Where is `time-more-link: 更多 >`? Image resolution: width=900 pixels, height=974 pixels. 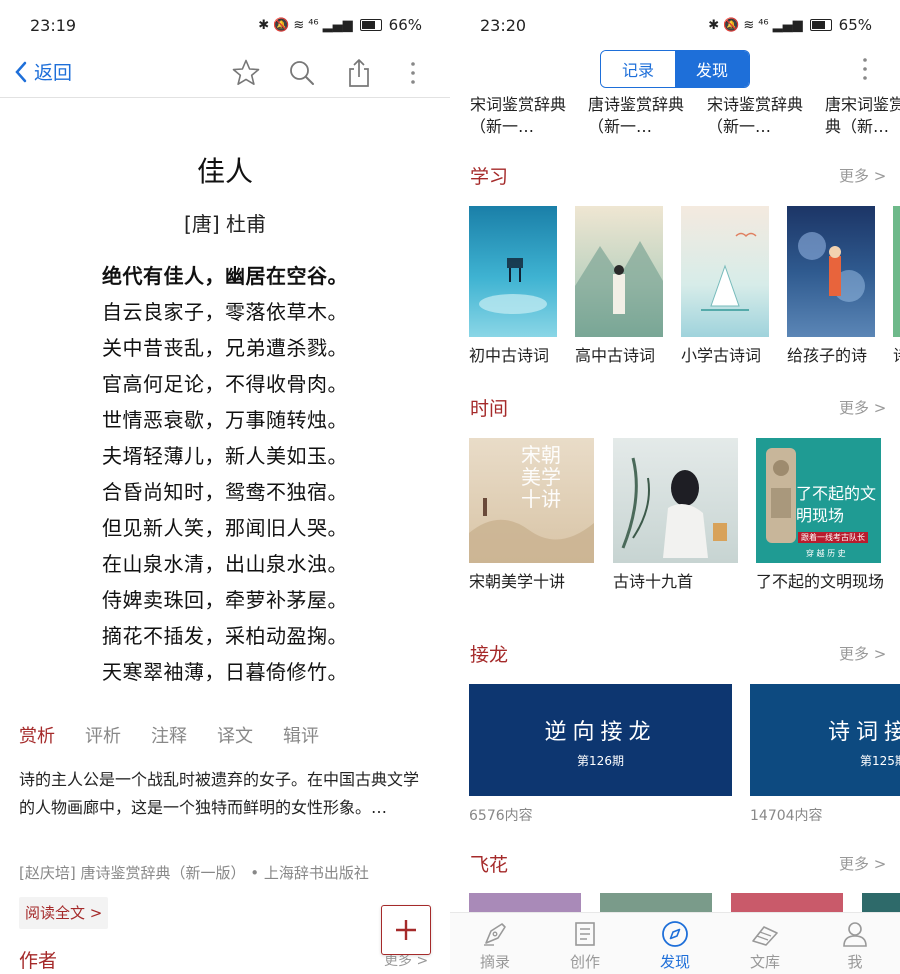
time-more-link: 更多 > is located at coordinates (862, 407).